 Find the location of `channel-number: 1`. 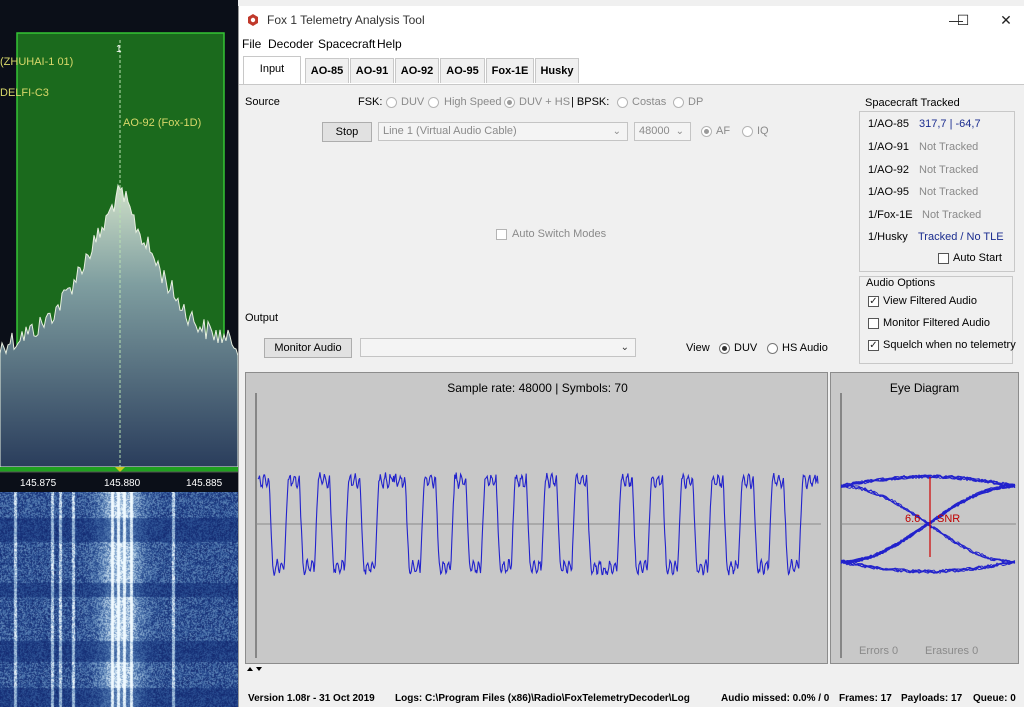

channel-number: 1 is located at coordinates (119, 49).